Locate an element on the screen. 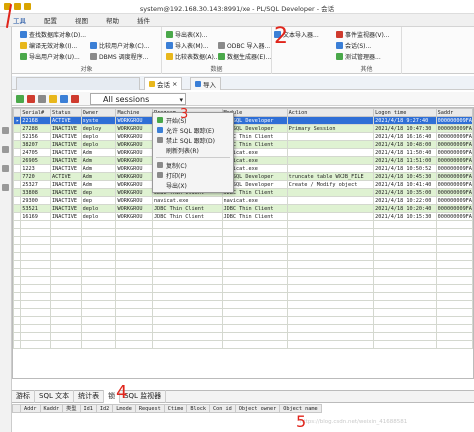  empty-row is located at coordinates (243, 328).